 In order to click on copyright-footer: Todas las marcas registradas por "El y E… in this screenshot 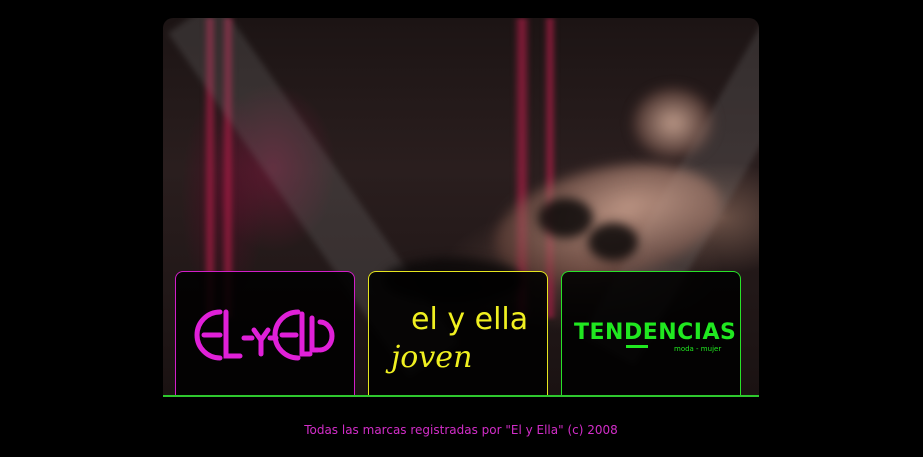, I will do `click(461, 430)`.